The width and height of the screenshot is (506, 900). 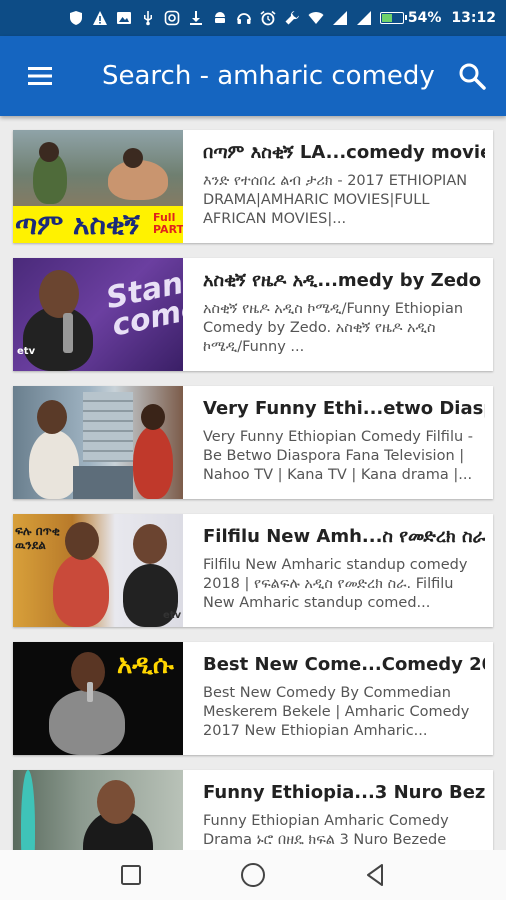 What do you see at coordinates (124, 18) in the screenshot?
I see `image-icon` at bounding box center [124, 18].